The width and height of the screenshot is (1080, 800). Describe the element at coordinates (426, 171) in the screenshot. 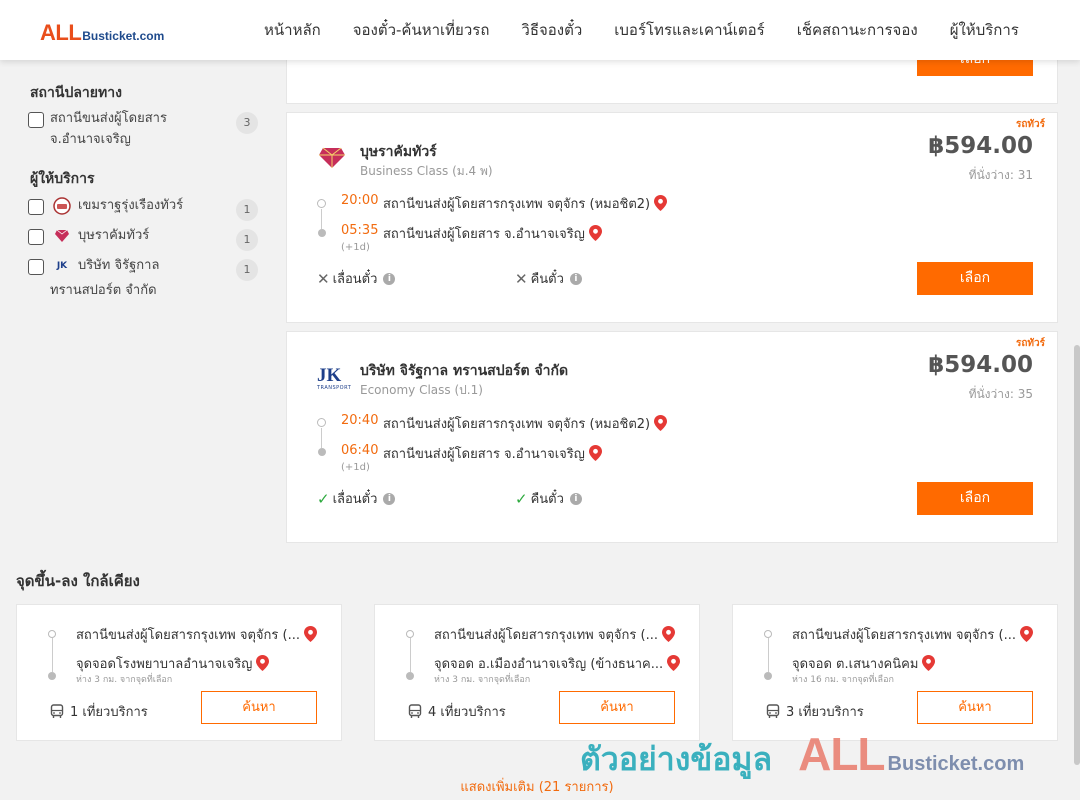

I see `bus-class: Business Class (ม.4 พ)` at that location.